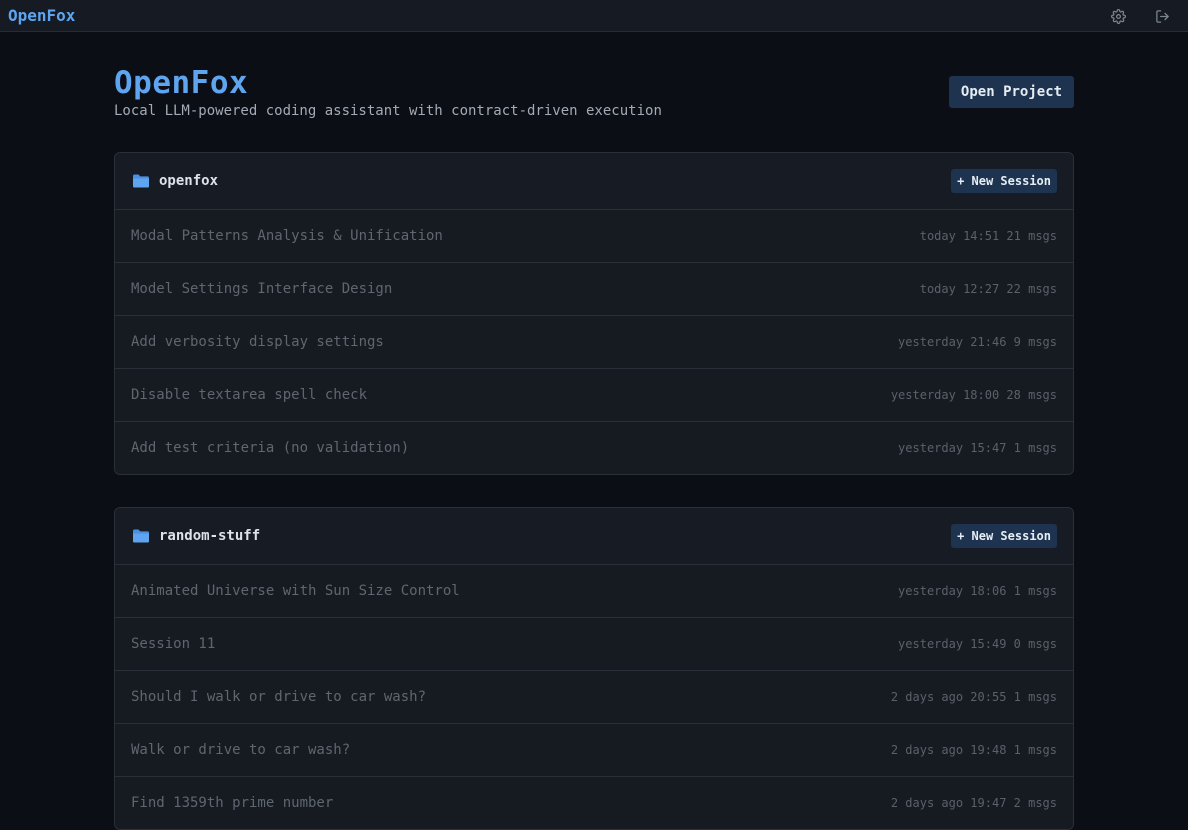  Describe the element at coordinates (973, 395) in the screenshot. I see `session-meta: yesterday 18:00 28 msgs` at that location.